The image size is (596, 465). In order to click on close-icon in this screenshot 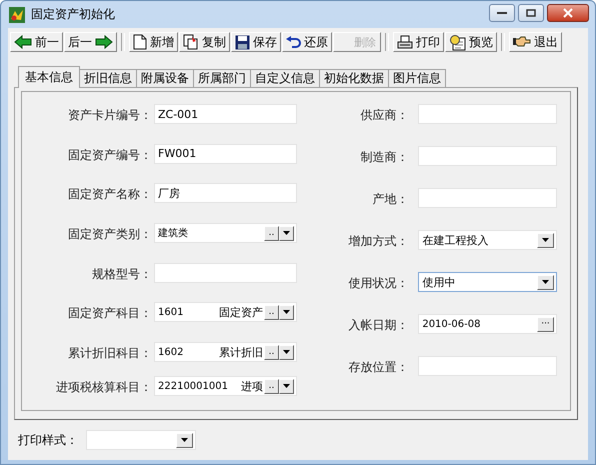, I will do `click(568, 13)`.